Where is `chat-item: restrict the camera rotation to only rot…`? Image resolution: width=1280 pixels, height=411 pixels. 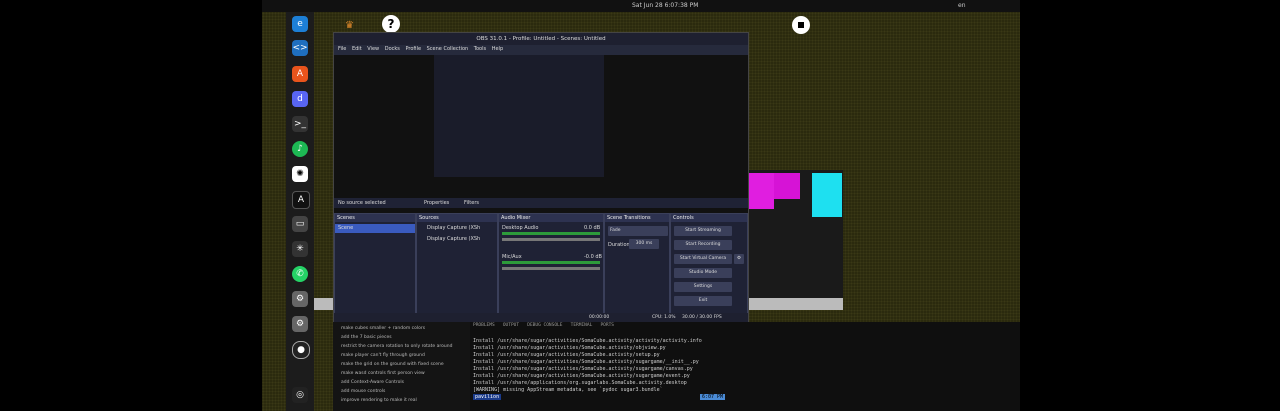 chat-item: restrict the camera rotation to only rot… is located at coordinates (396, 346).